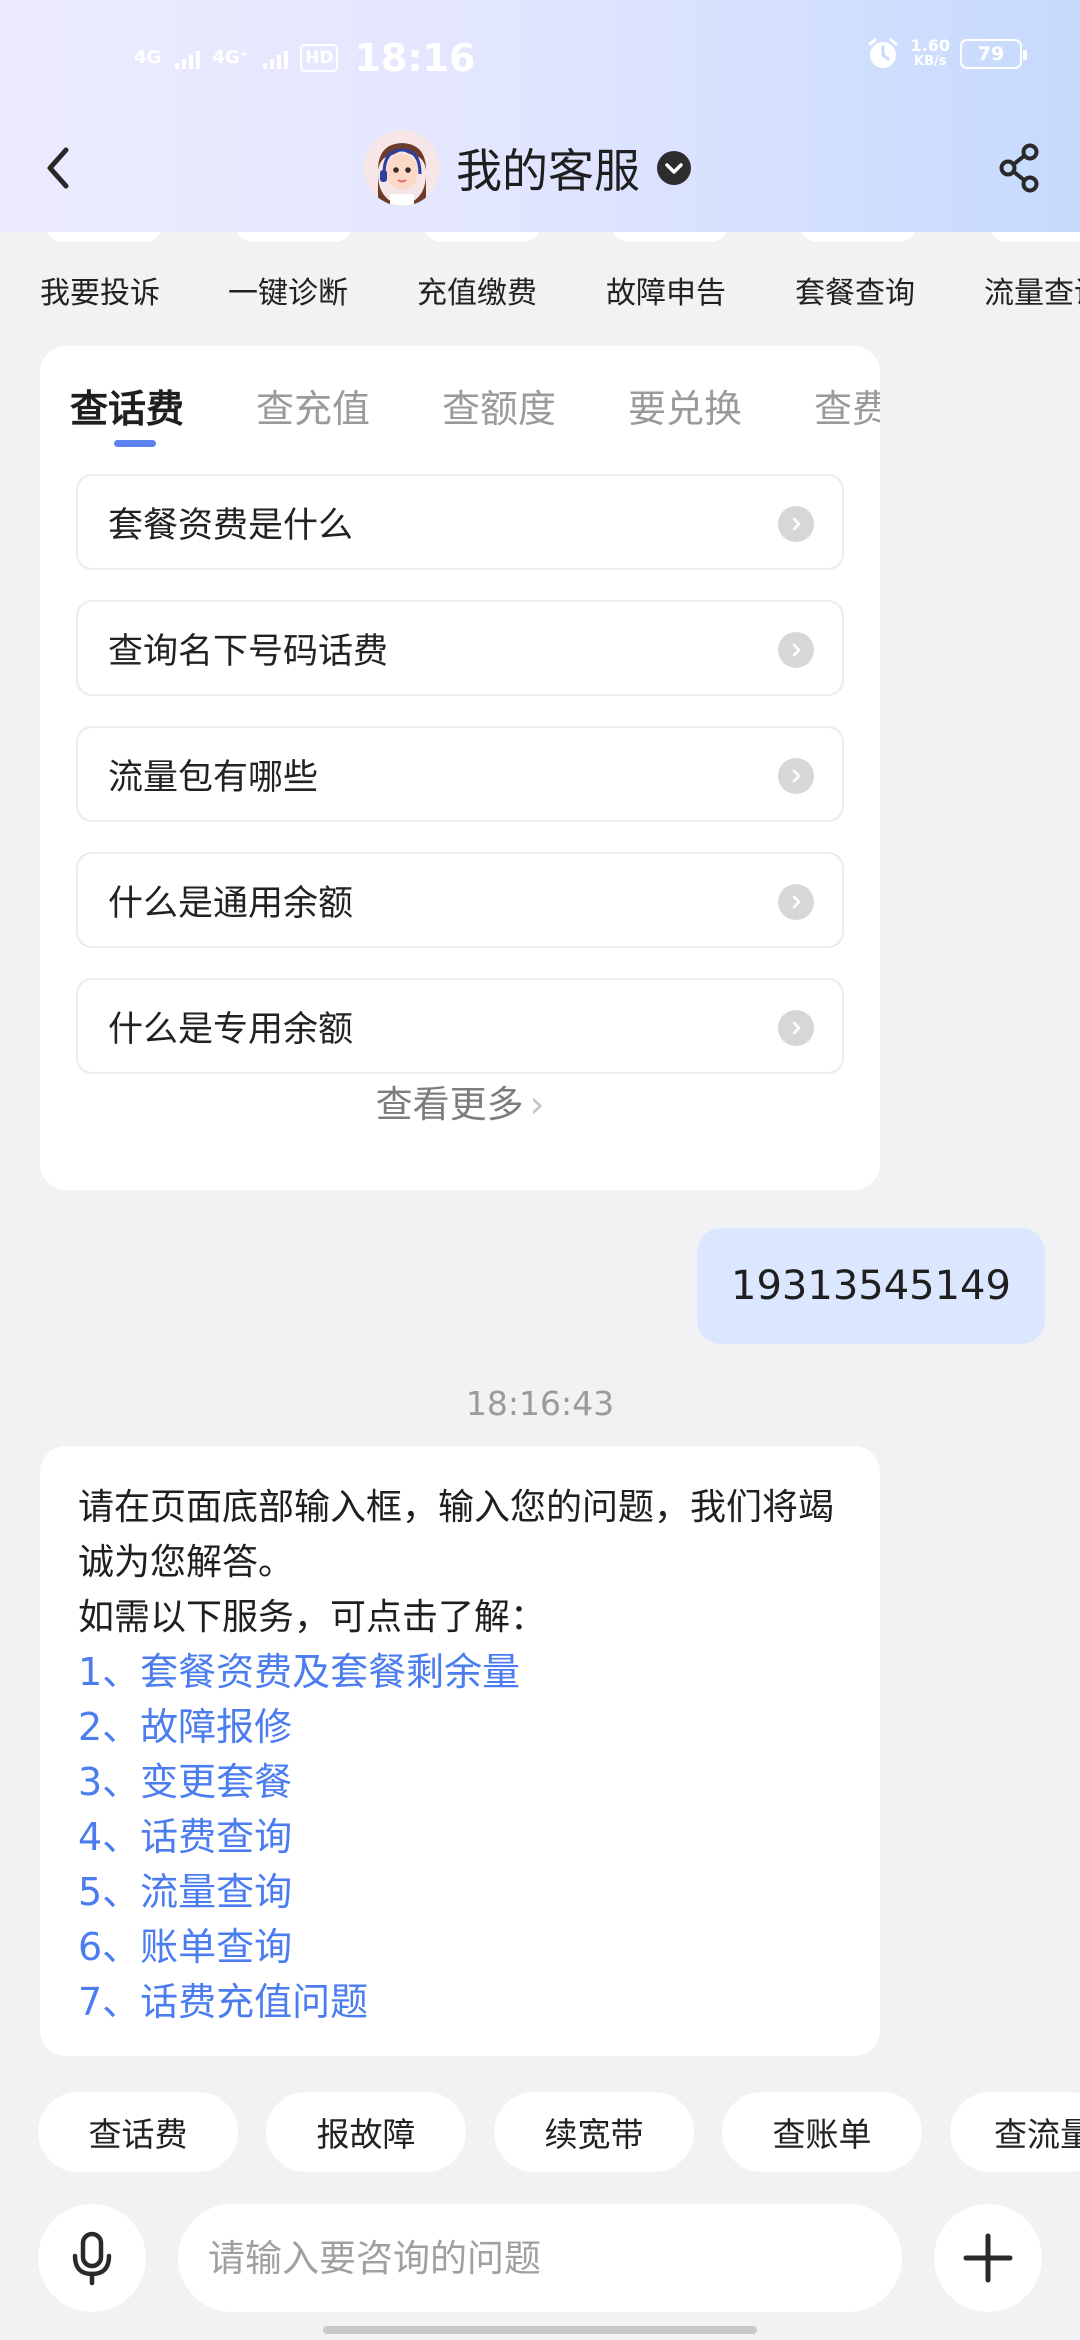 The height and width of the screenshot is (2340, 1080). I want to click on add-button, so click(988, 2258).